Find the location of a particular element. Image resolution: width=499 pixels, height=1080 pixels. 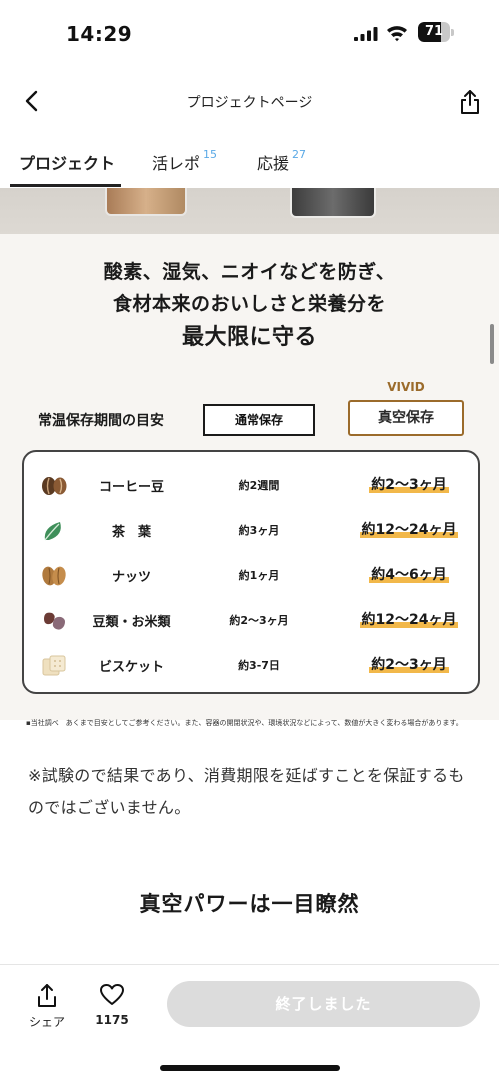

tab-support: 応援 27 is located at coordinates (282, 161).